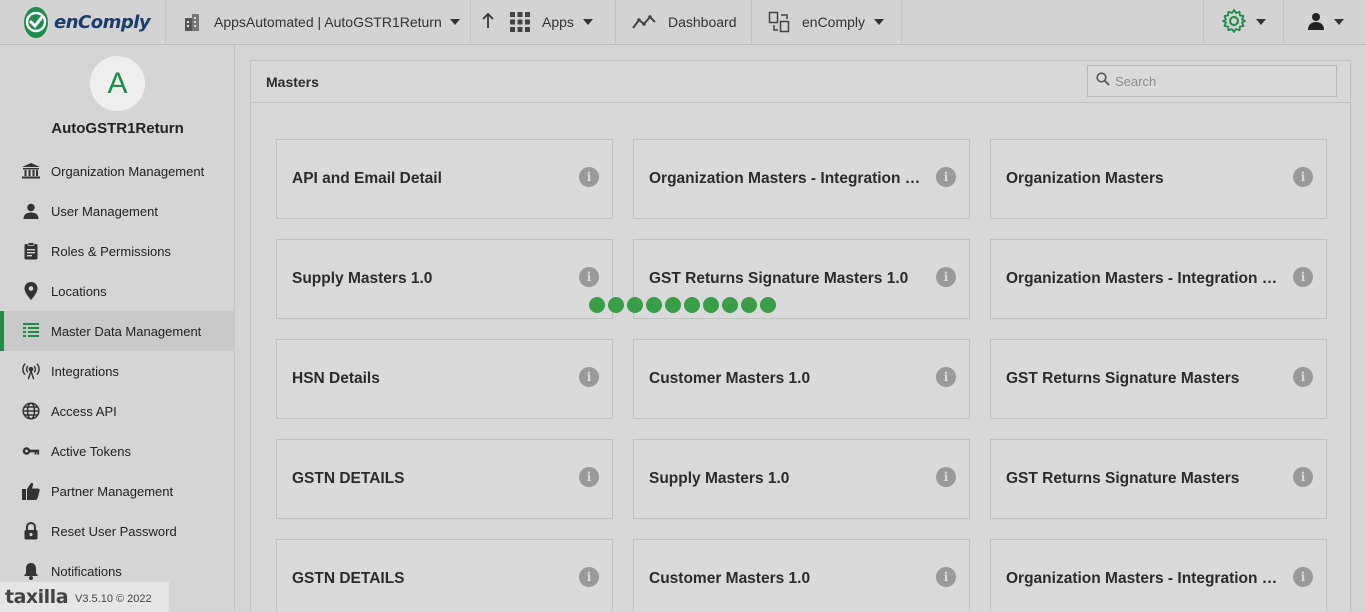 Image resolution: width=1366 pixels, height=612 pixels. What do you see at coordinates (31, 331) in the screenshot?
I see `table-icon` at bounding box center [31, 331].